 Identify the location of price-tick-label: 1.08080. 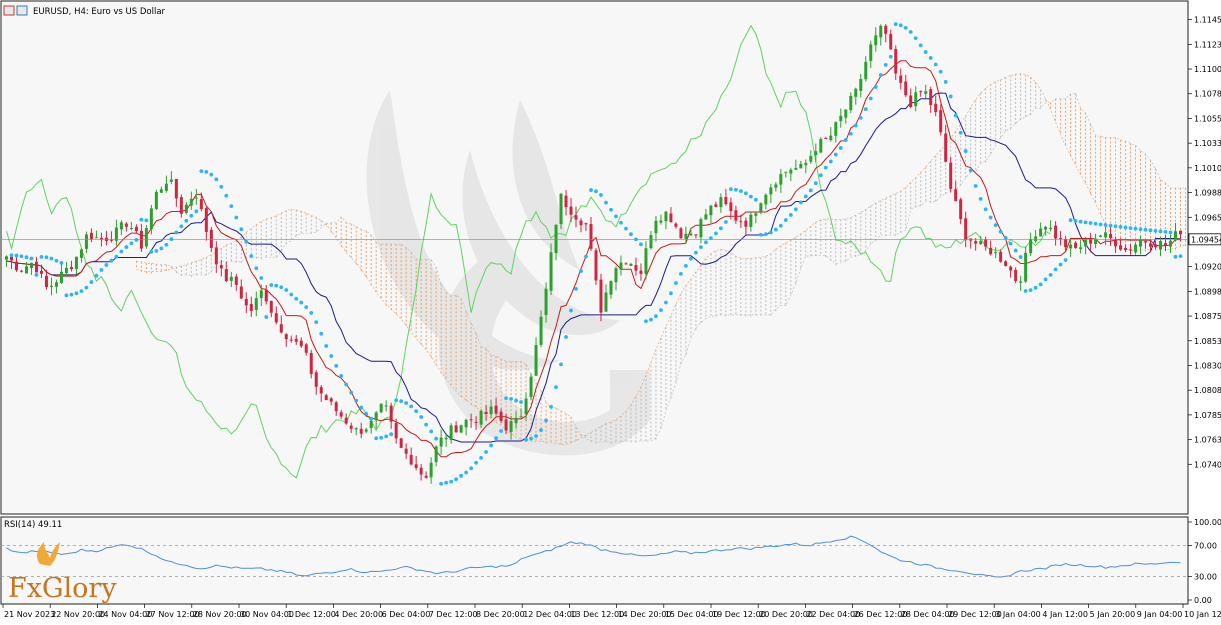
(1207, 390).